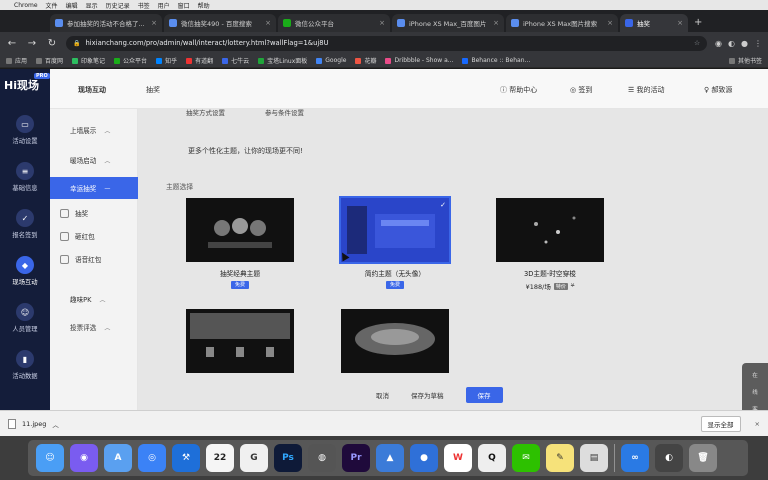  Describe the element at coordinates (720, 423) in the screenshot. I see `show-all-downloads-button: 显示全部` at that location.